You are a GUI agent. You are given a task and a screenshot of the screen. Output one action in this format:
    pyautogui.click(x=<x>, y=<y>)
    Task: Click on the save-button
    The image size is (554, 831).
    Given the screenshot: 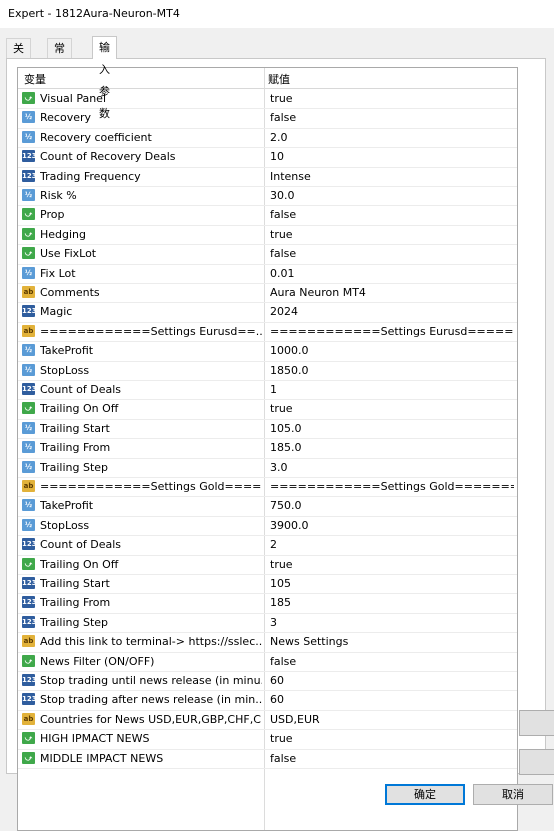 What is the action you would take?
    pyautogui.click(x=536, y=762)
    